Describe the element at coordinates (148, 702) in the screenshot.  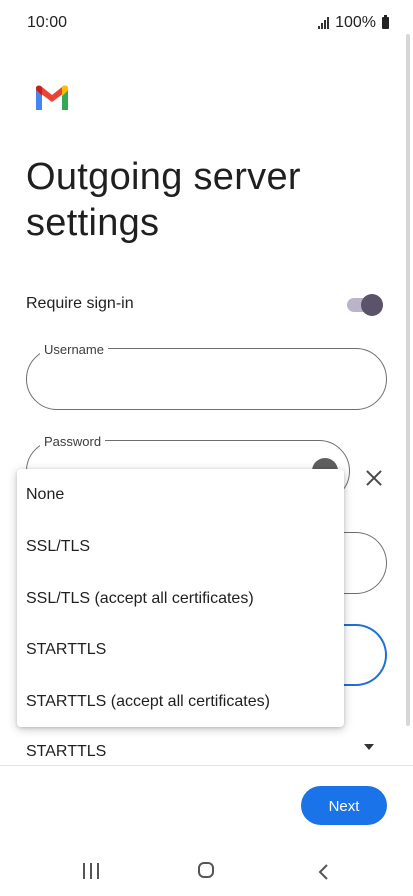
I see `menu-option-starttls-accept-all: STARTTLS (accept all certificates)` at that location.